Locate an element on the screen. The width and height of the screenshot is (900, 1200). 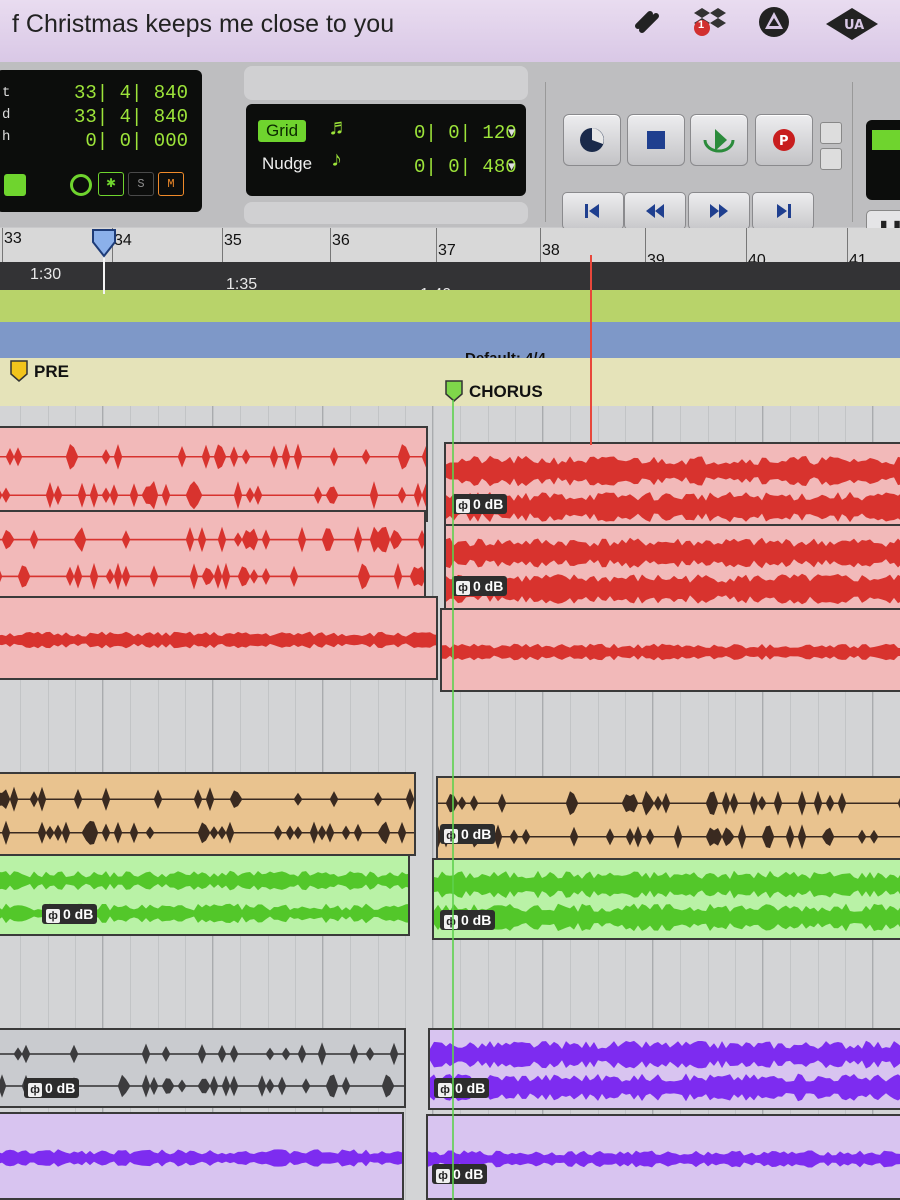
loop-icon is located at coordinates (81, 185).